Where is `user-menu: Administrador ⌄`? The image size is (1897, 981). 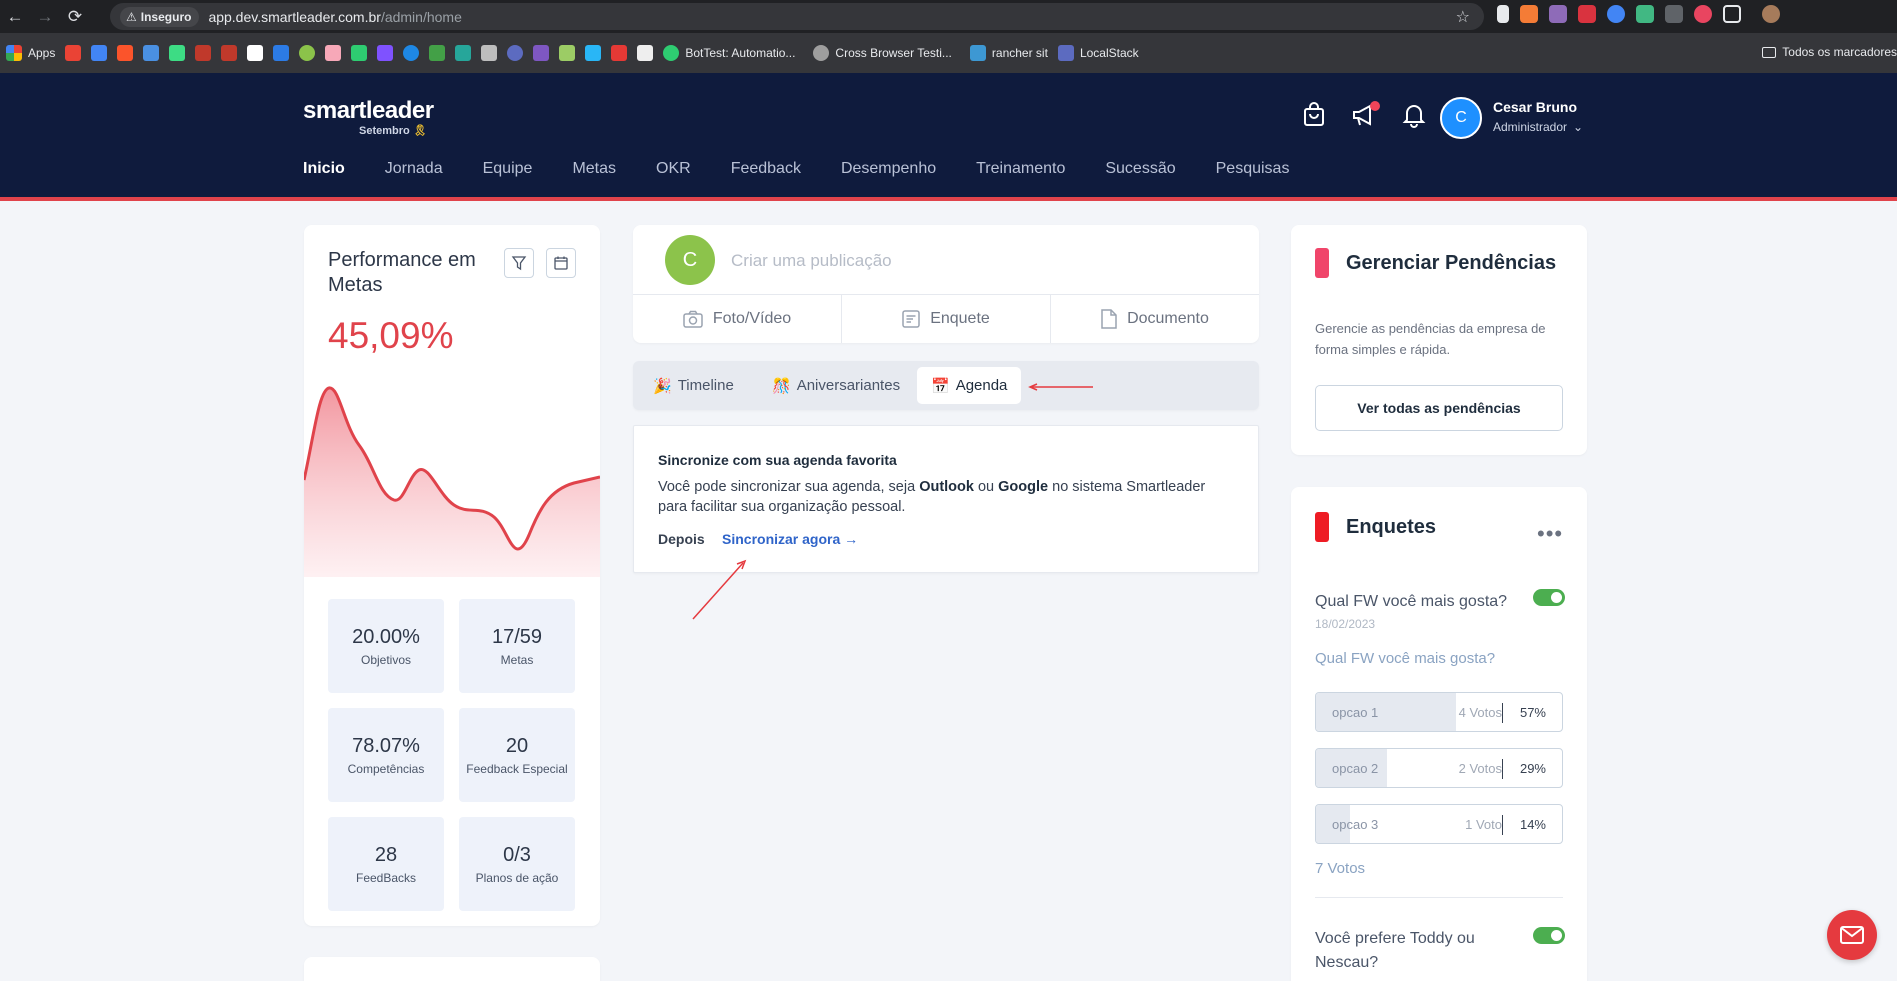
user-menu: Administrador ⌄ is located at coordinates (1538, 127).